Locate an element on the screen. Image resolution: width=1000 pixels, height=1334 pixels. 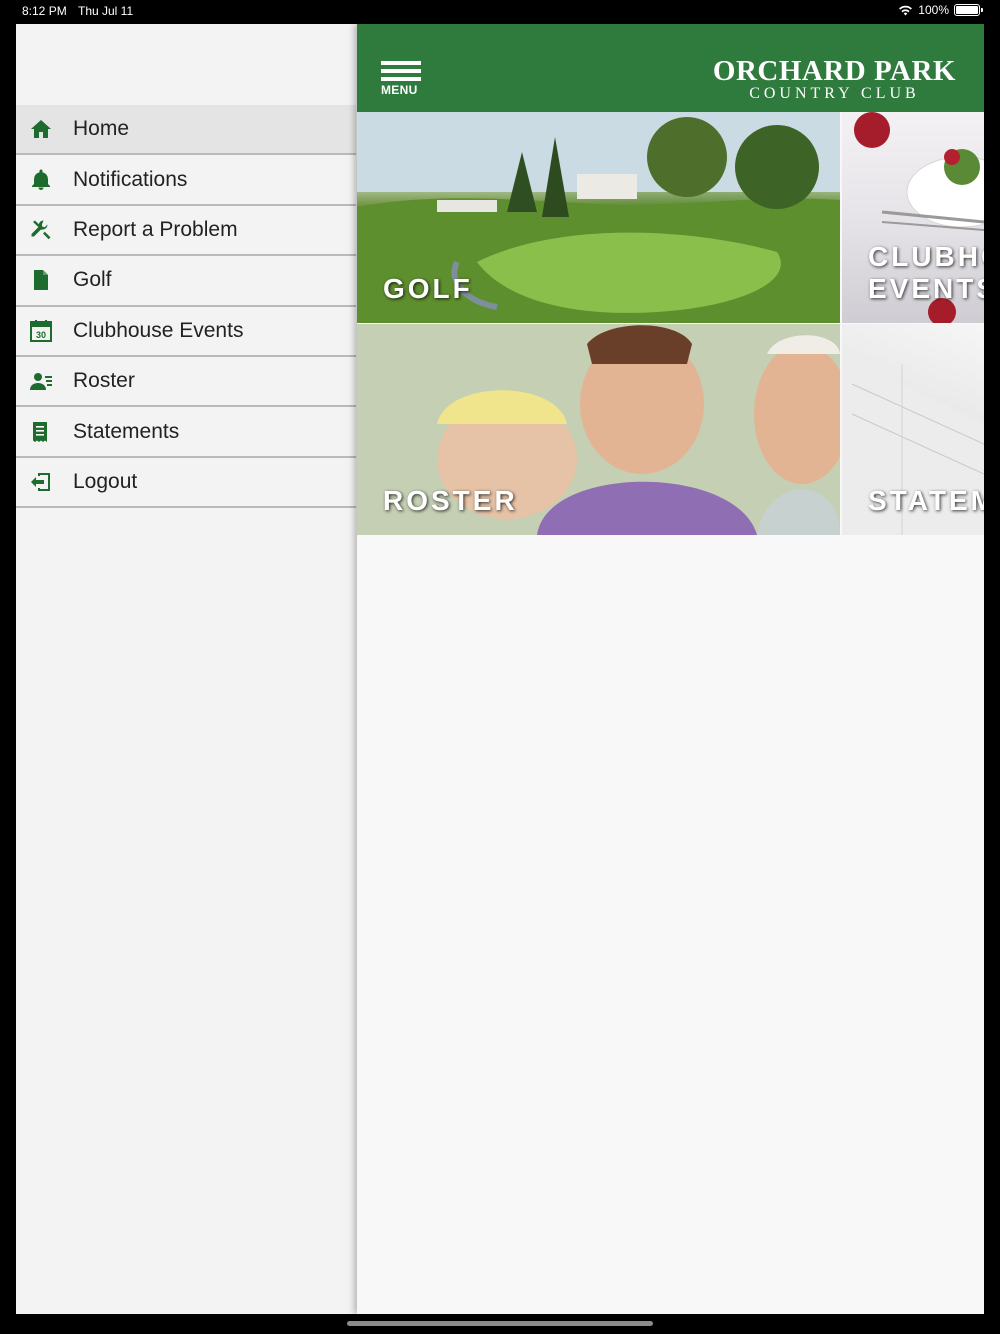
home-indicator is located at coordinates (500, 1323).